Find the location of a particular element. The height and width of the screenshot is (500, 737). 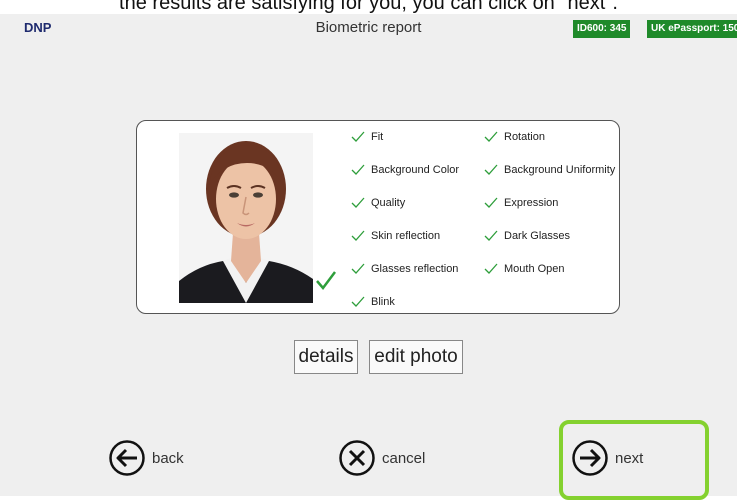

cancel-button: cancel is located at coordinates (381, 458).